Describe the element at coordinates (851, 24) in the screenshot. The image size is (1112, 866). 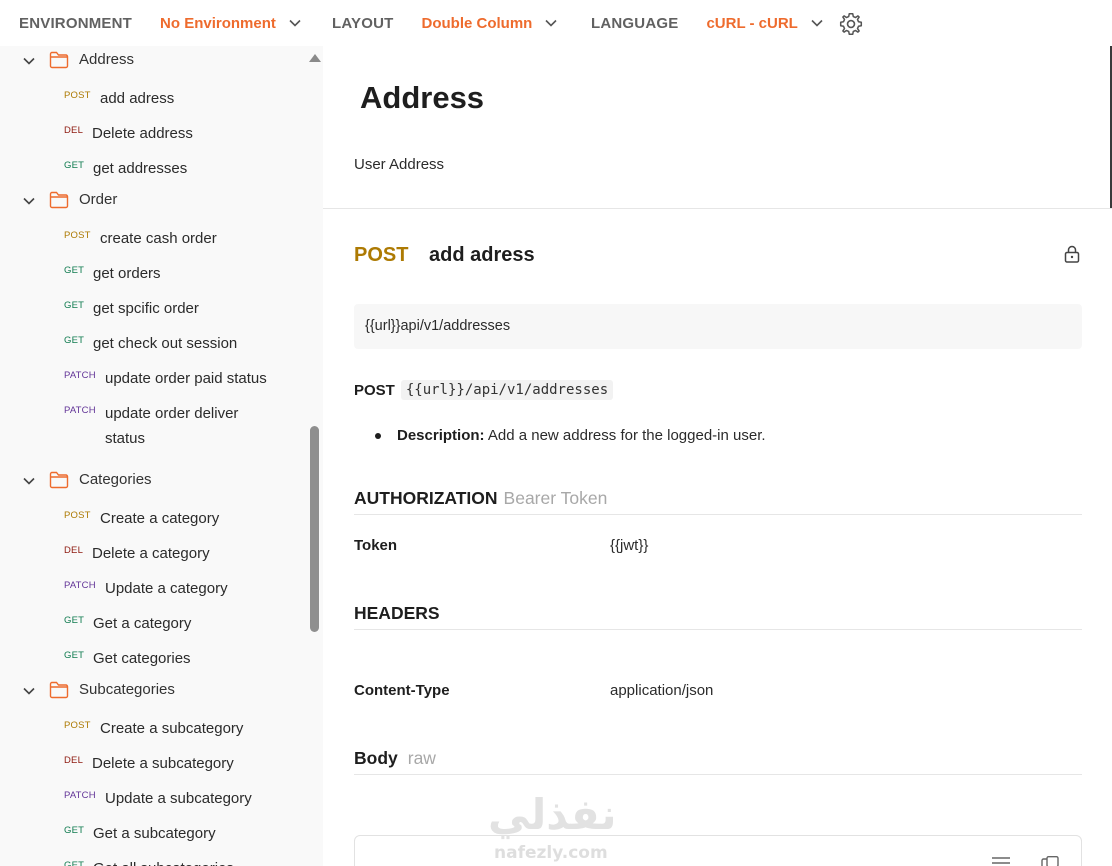
I see `gear-icon` at that location.